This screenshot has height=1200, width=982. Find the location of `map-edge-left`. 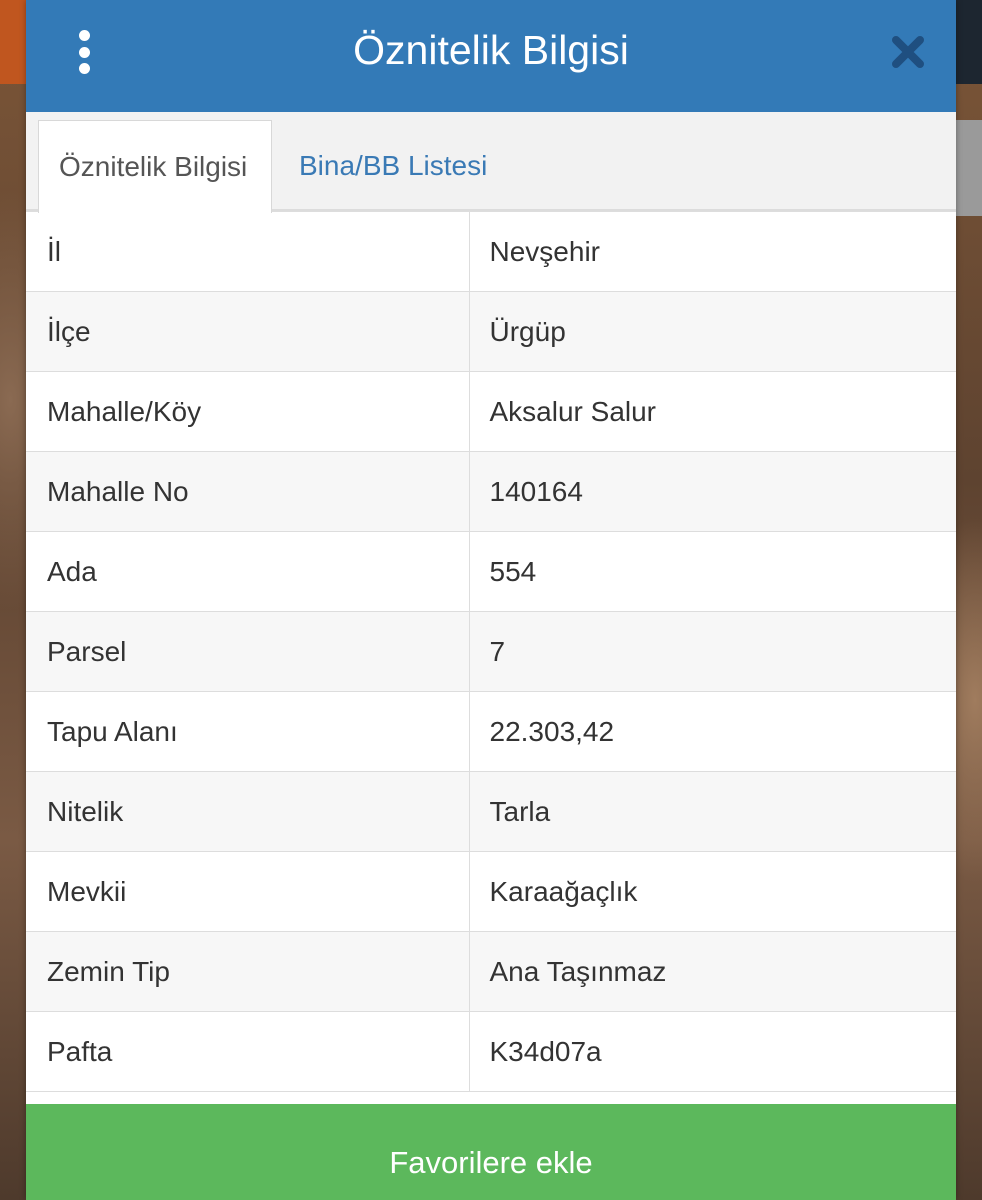

map-edge-left is located at coordinates (13, 42).